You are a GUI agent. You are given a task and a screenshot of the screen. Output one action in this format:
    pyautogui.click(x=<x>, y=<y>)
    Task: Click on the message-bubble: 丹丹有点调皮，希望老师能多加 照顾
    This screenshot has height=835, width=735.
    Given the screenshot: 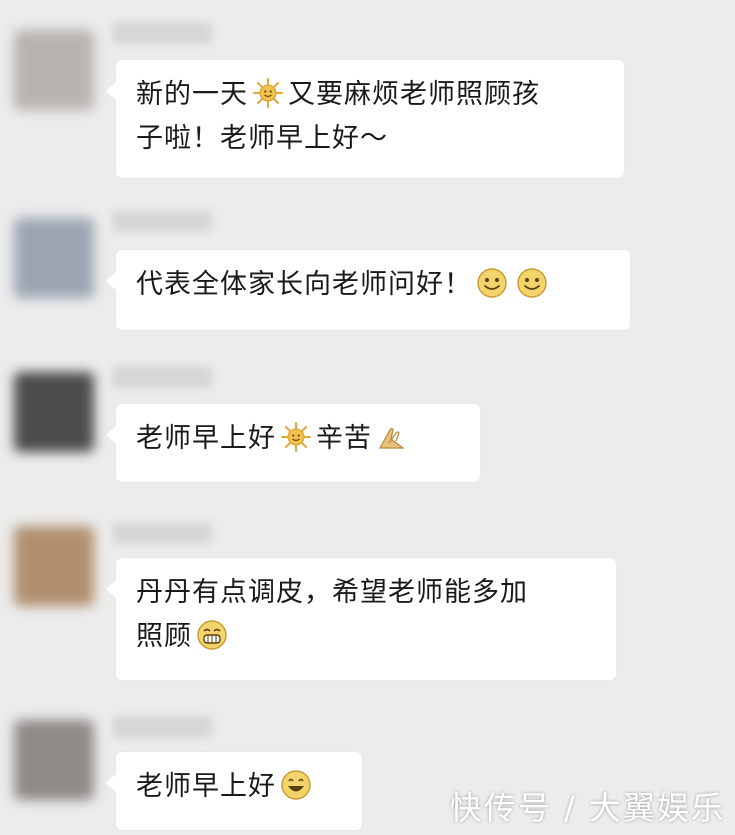 What is the action you would take?
    pyautogui.click(x=361, y=619)
    